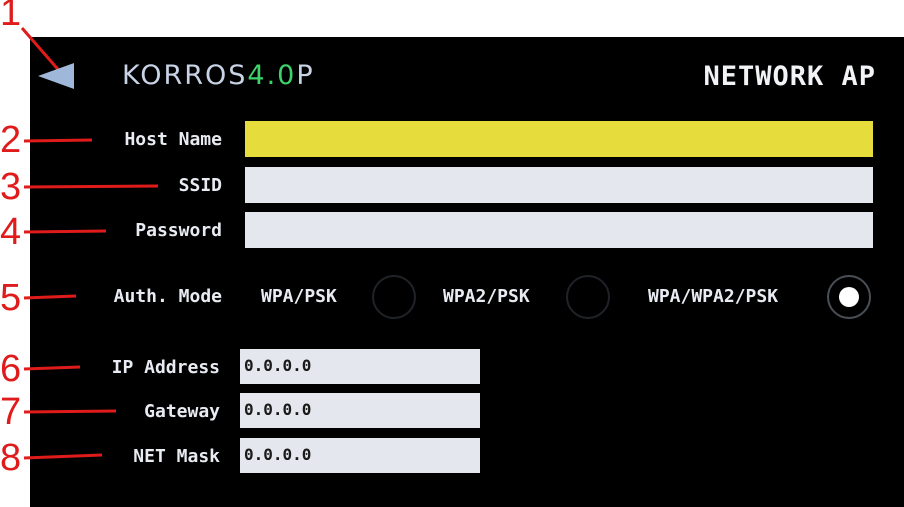  What do you see at coordinates (299, 296) in the screenshot?
I see `auth-option-wpa-psk-label: WPA/PSK` at bounding box center [299, 296].